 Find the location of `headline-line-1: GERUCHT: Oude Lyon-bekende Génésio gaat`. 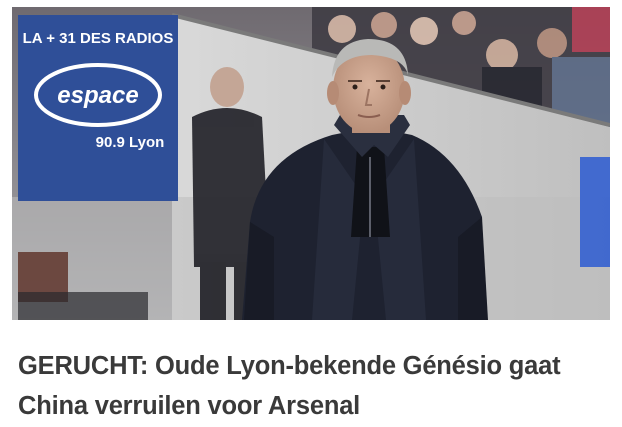

headline-line-1: GERUCHT: Oude Lyon-bekende Génésio gaat is located at coordinates (289, 366).